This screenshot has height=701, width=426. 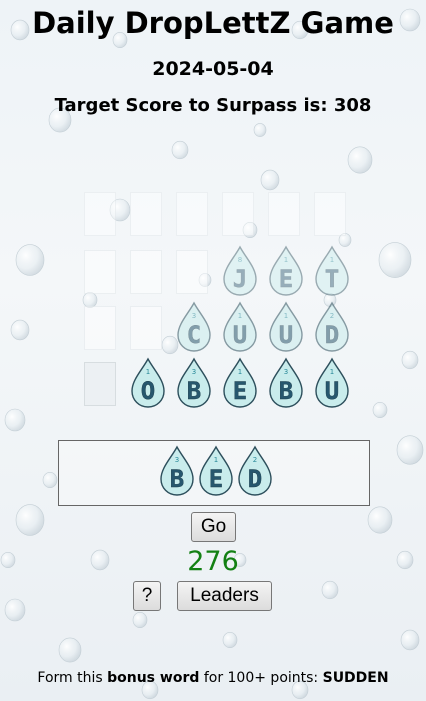 I want to click on letter-glyph: O, so click(x=148, y=391).